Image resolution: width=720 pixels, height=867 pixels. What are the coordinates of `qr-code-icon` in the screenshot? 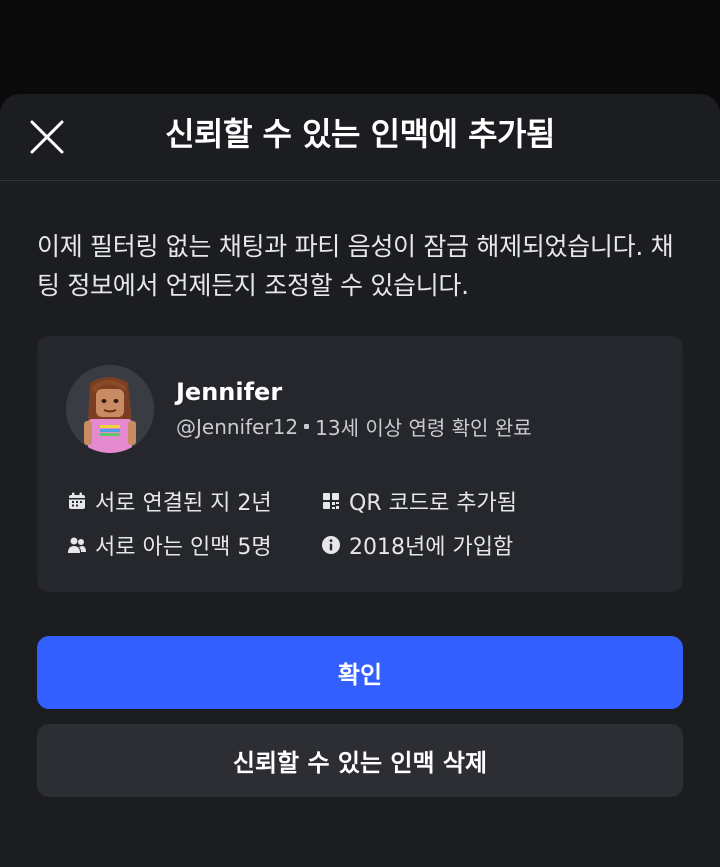 It's located at (331, 501).